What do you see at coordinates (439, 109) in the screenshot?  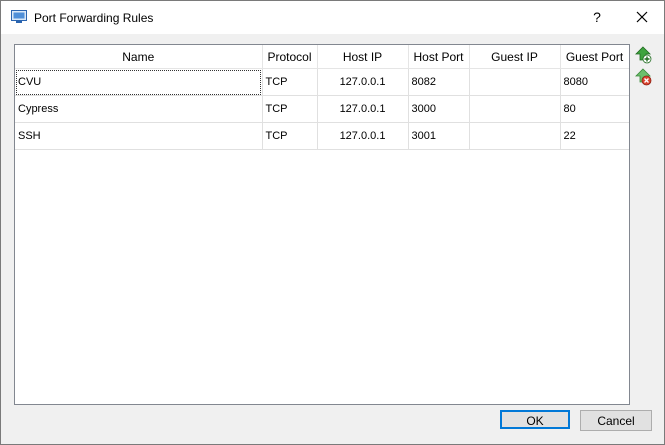 I see `cell-host-port: 3000` at bounding box center [439, 109].